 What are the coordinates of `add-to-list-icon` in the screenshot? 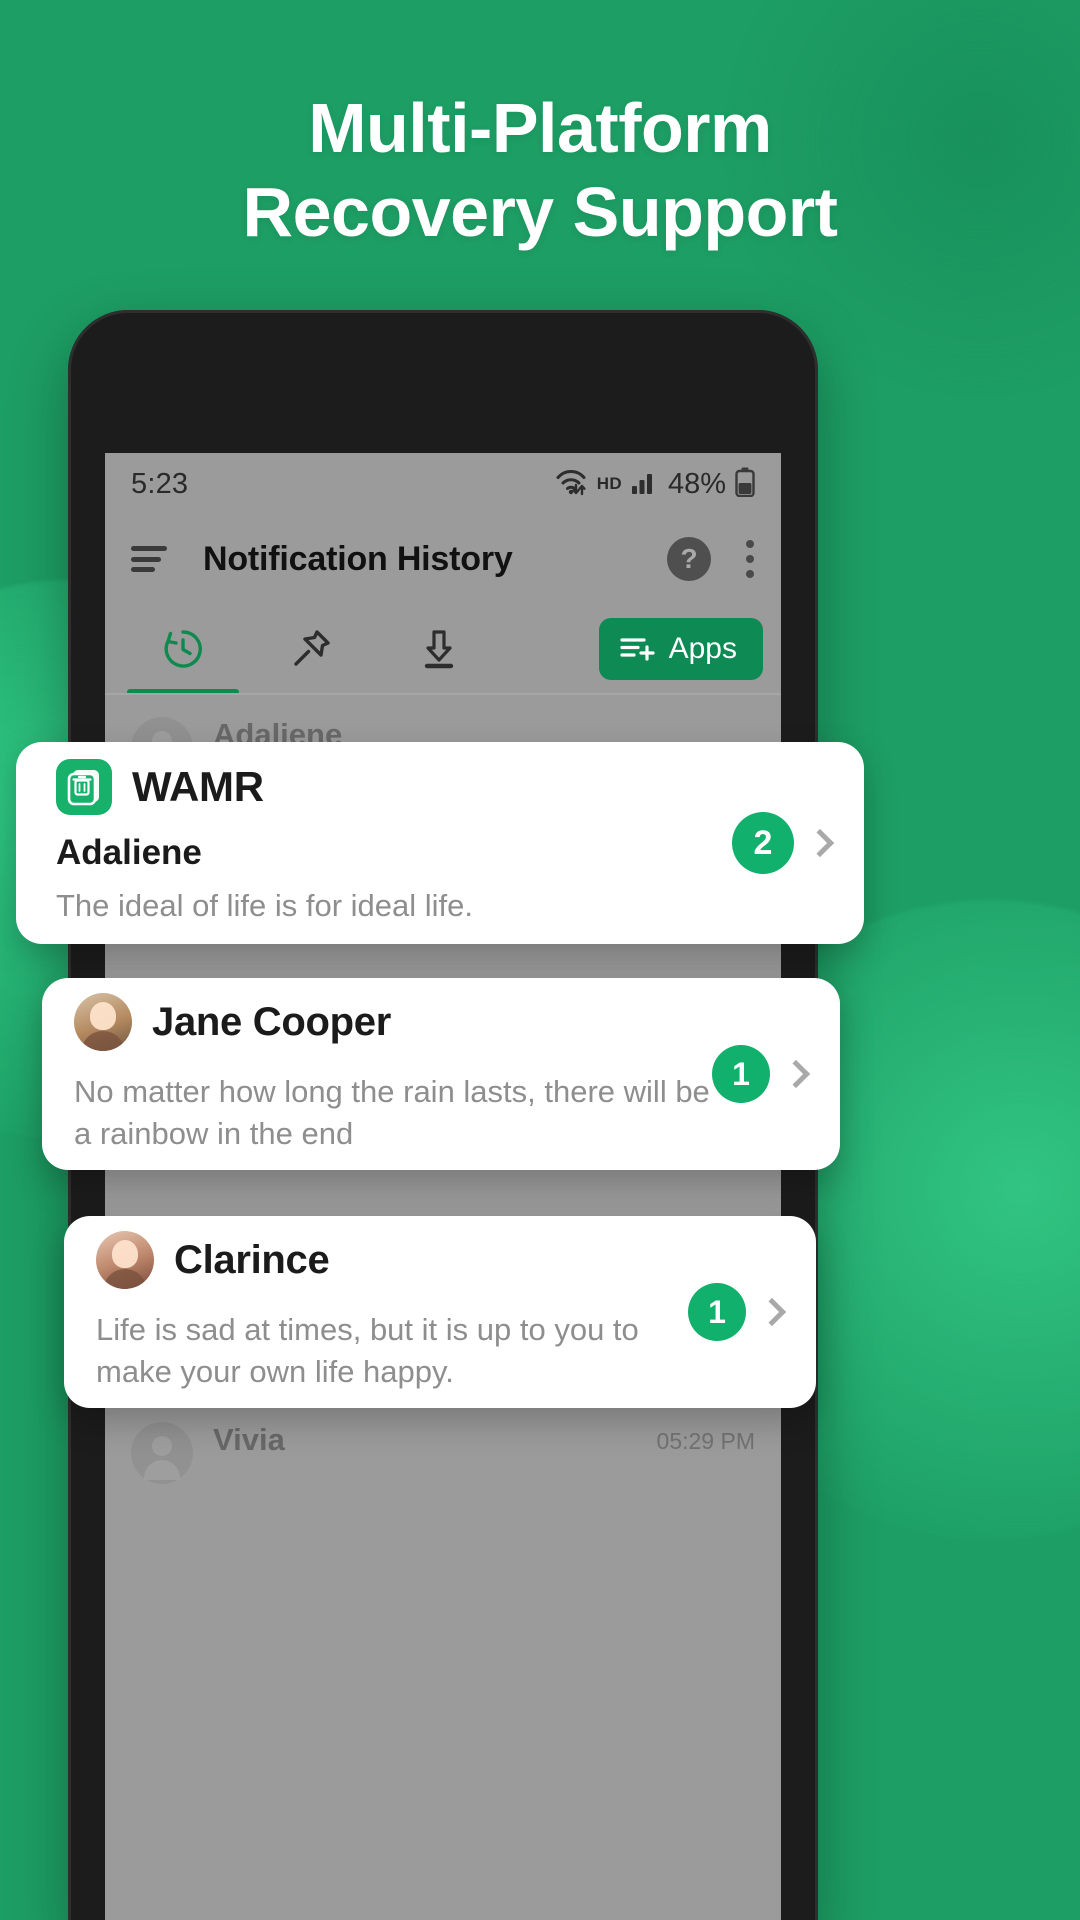 It's located at (637, 649).